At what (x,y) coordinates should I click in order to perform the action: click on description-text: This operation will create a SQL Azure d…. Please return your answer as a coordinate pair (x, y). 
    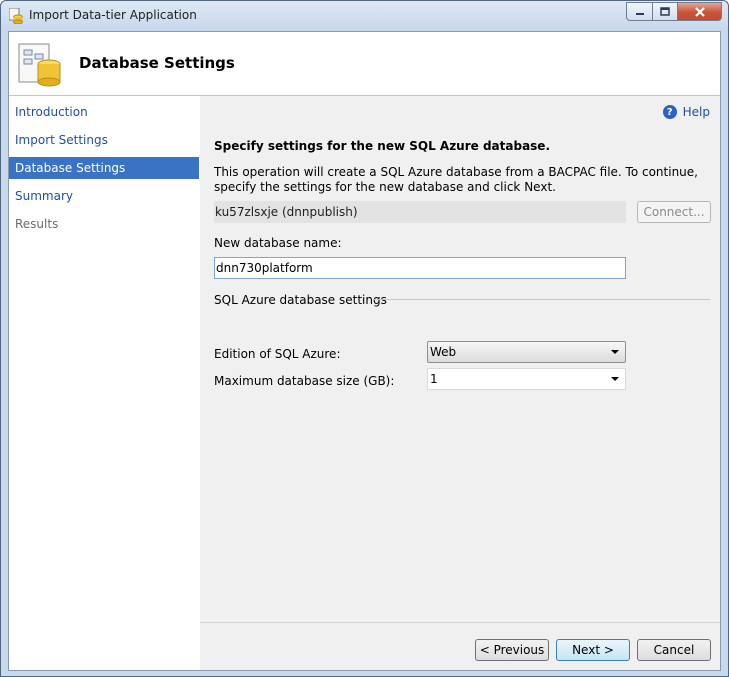
    Looking at the image, I should click on (456, 179).